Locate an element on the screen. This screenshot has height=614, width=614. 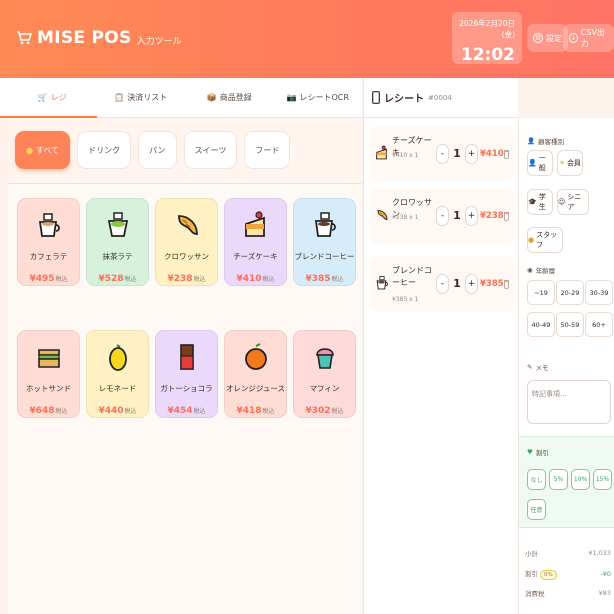
product-card: レモネード ¥440税込 is located at coordinates (117, 374).